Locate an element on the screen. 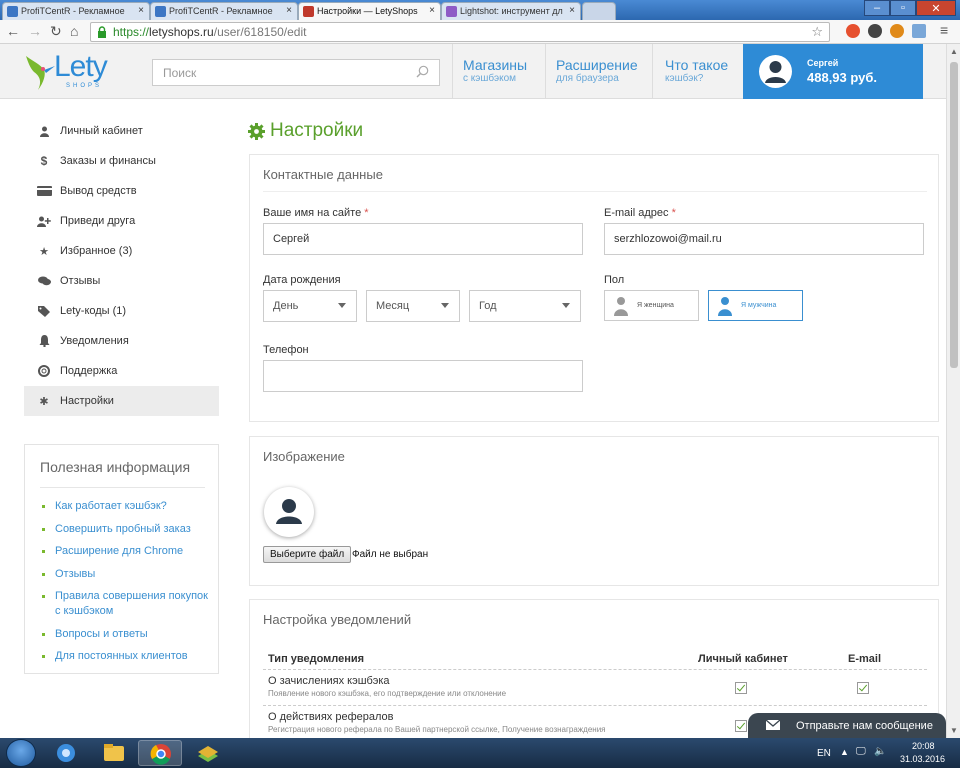  user-silhouette-icon is located at coordinates (775, 72).